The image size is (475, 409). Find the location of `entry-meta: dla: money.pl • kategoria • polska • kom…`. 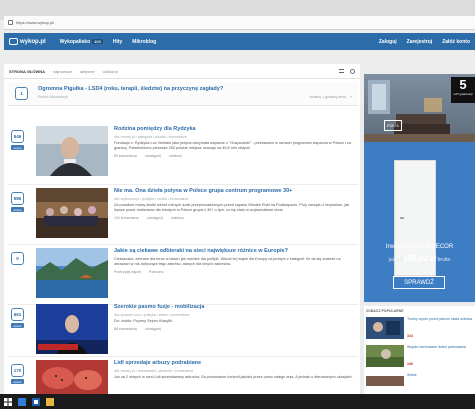

entry-meta: dla: money.pl • kategoria • polska • kom… is located at coordinates (150, 137).